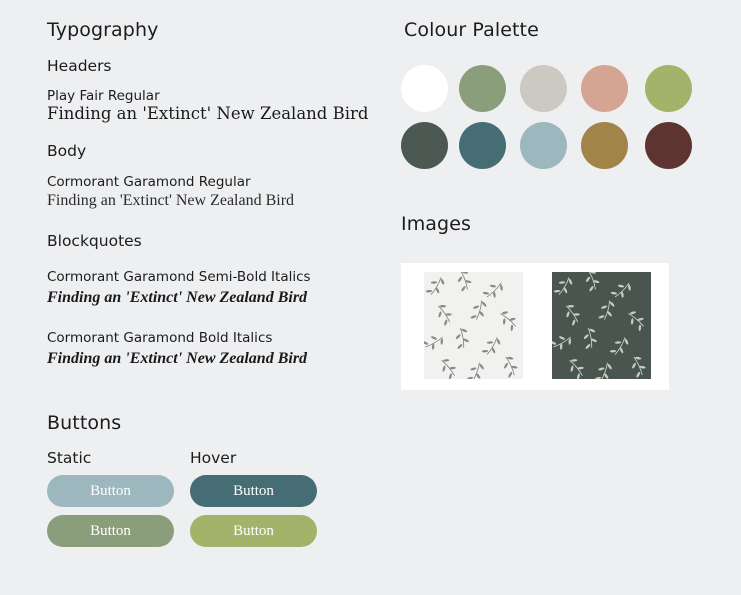  What do you see at coordinates (110, 491) in the screenshot?
I see `static-button-blue: Button` at bounding box center [110, 491].